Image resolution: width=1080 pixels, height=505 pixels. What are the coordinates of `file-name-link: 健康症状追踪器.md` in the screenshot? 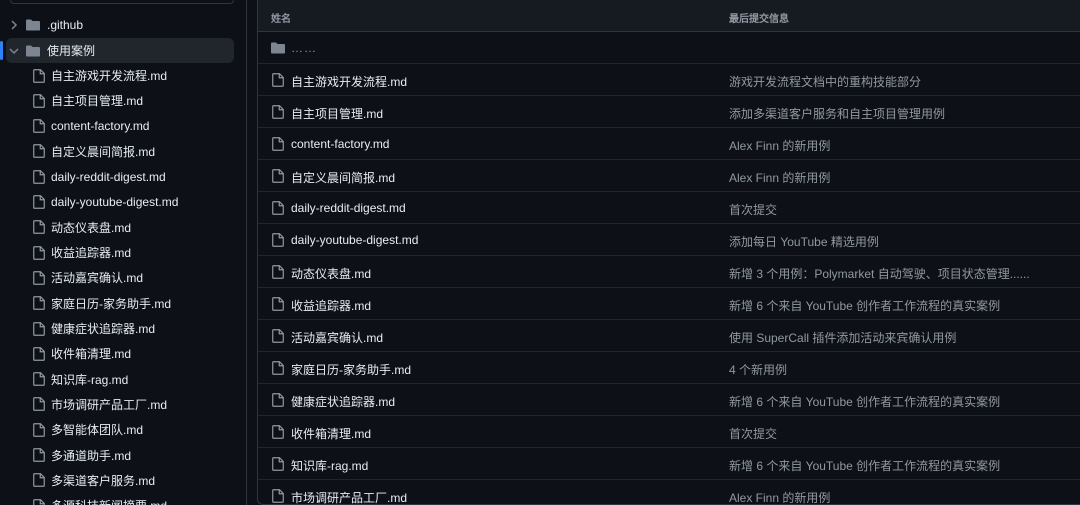 It's located at (343, 401).